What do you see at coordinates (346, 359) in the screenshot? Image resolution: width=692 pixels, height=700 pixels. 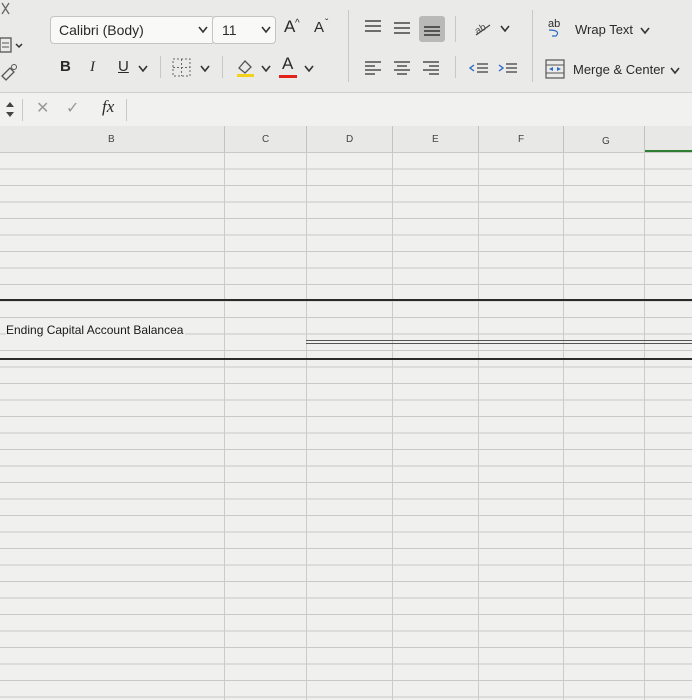 I see `thick-border-bottom` at bounding box center [346, 359].